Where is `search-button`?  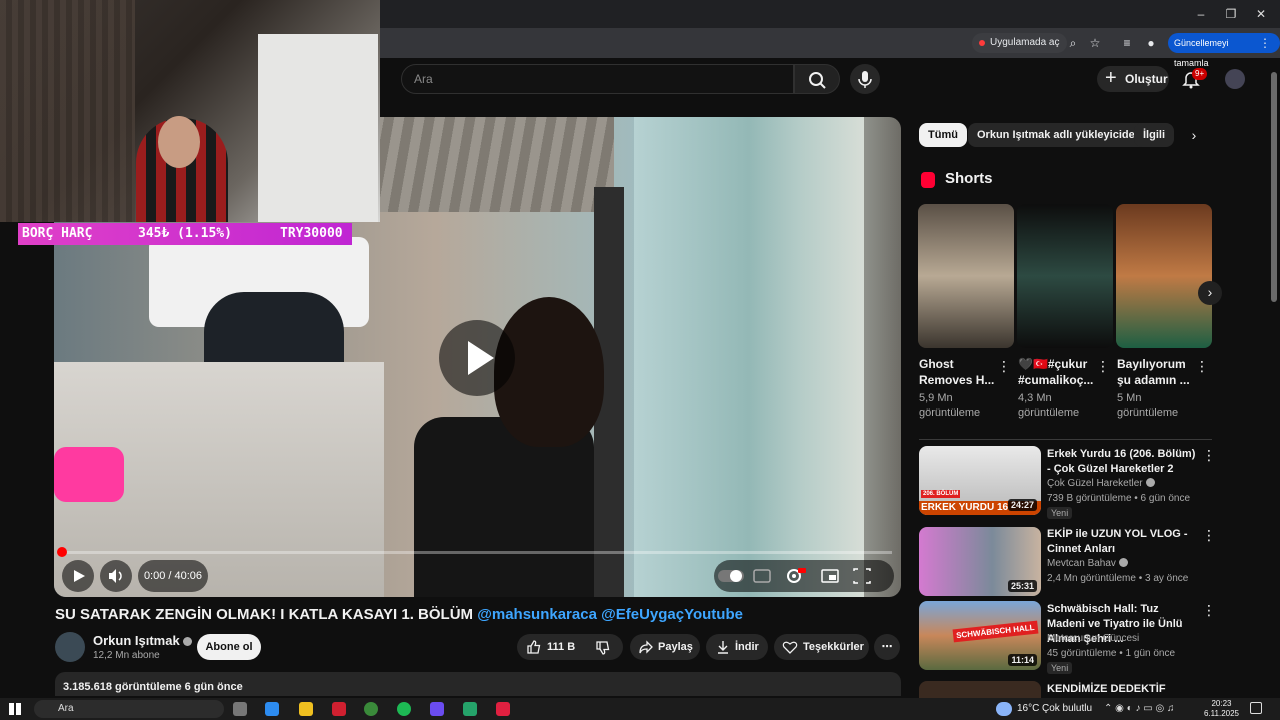 search-button is located at coordinates (817, 79).